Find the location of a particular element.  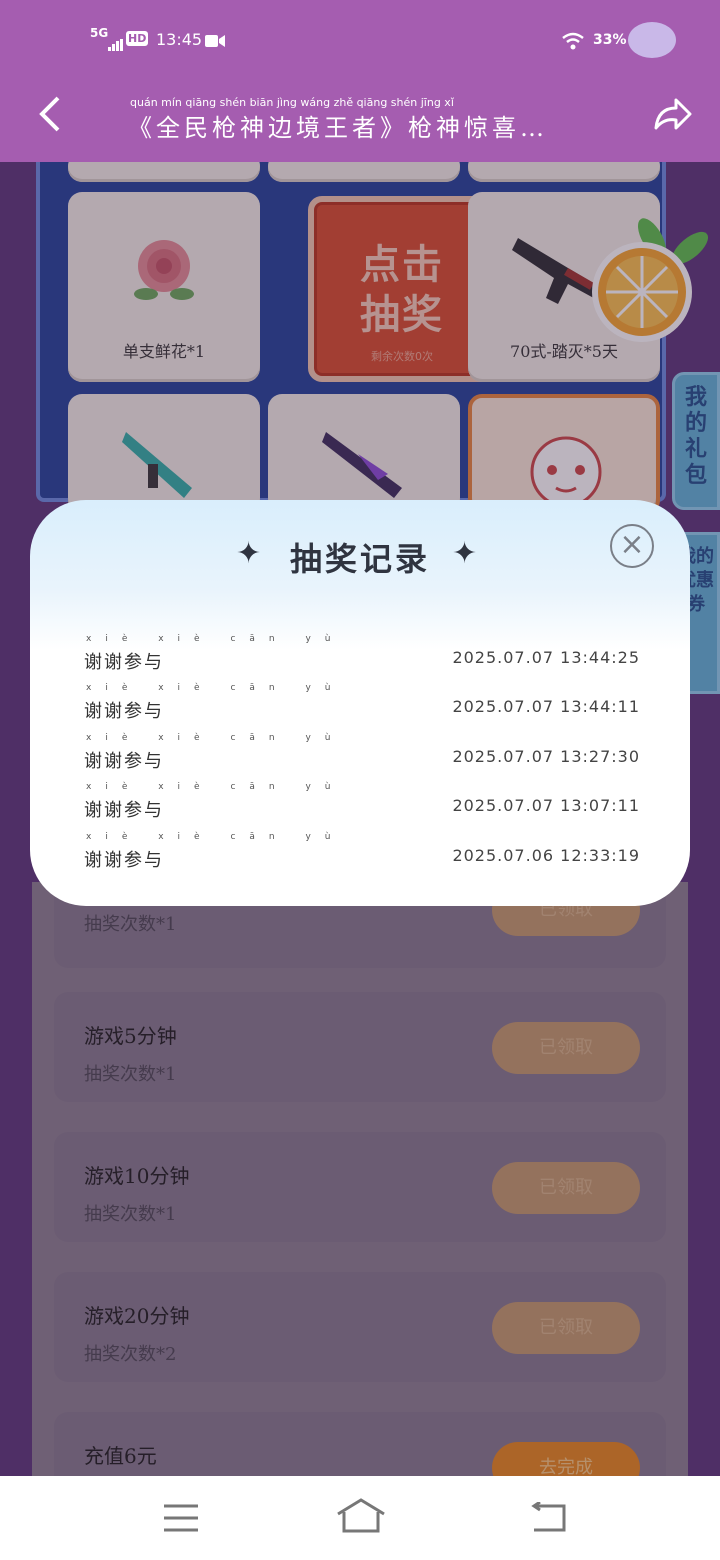

signal-icon is located at coordinates (115, 43).